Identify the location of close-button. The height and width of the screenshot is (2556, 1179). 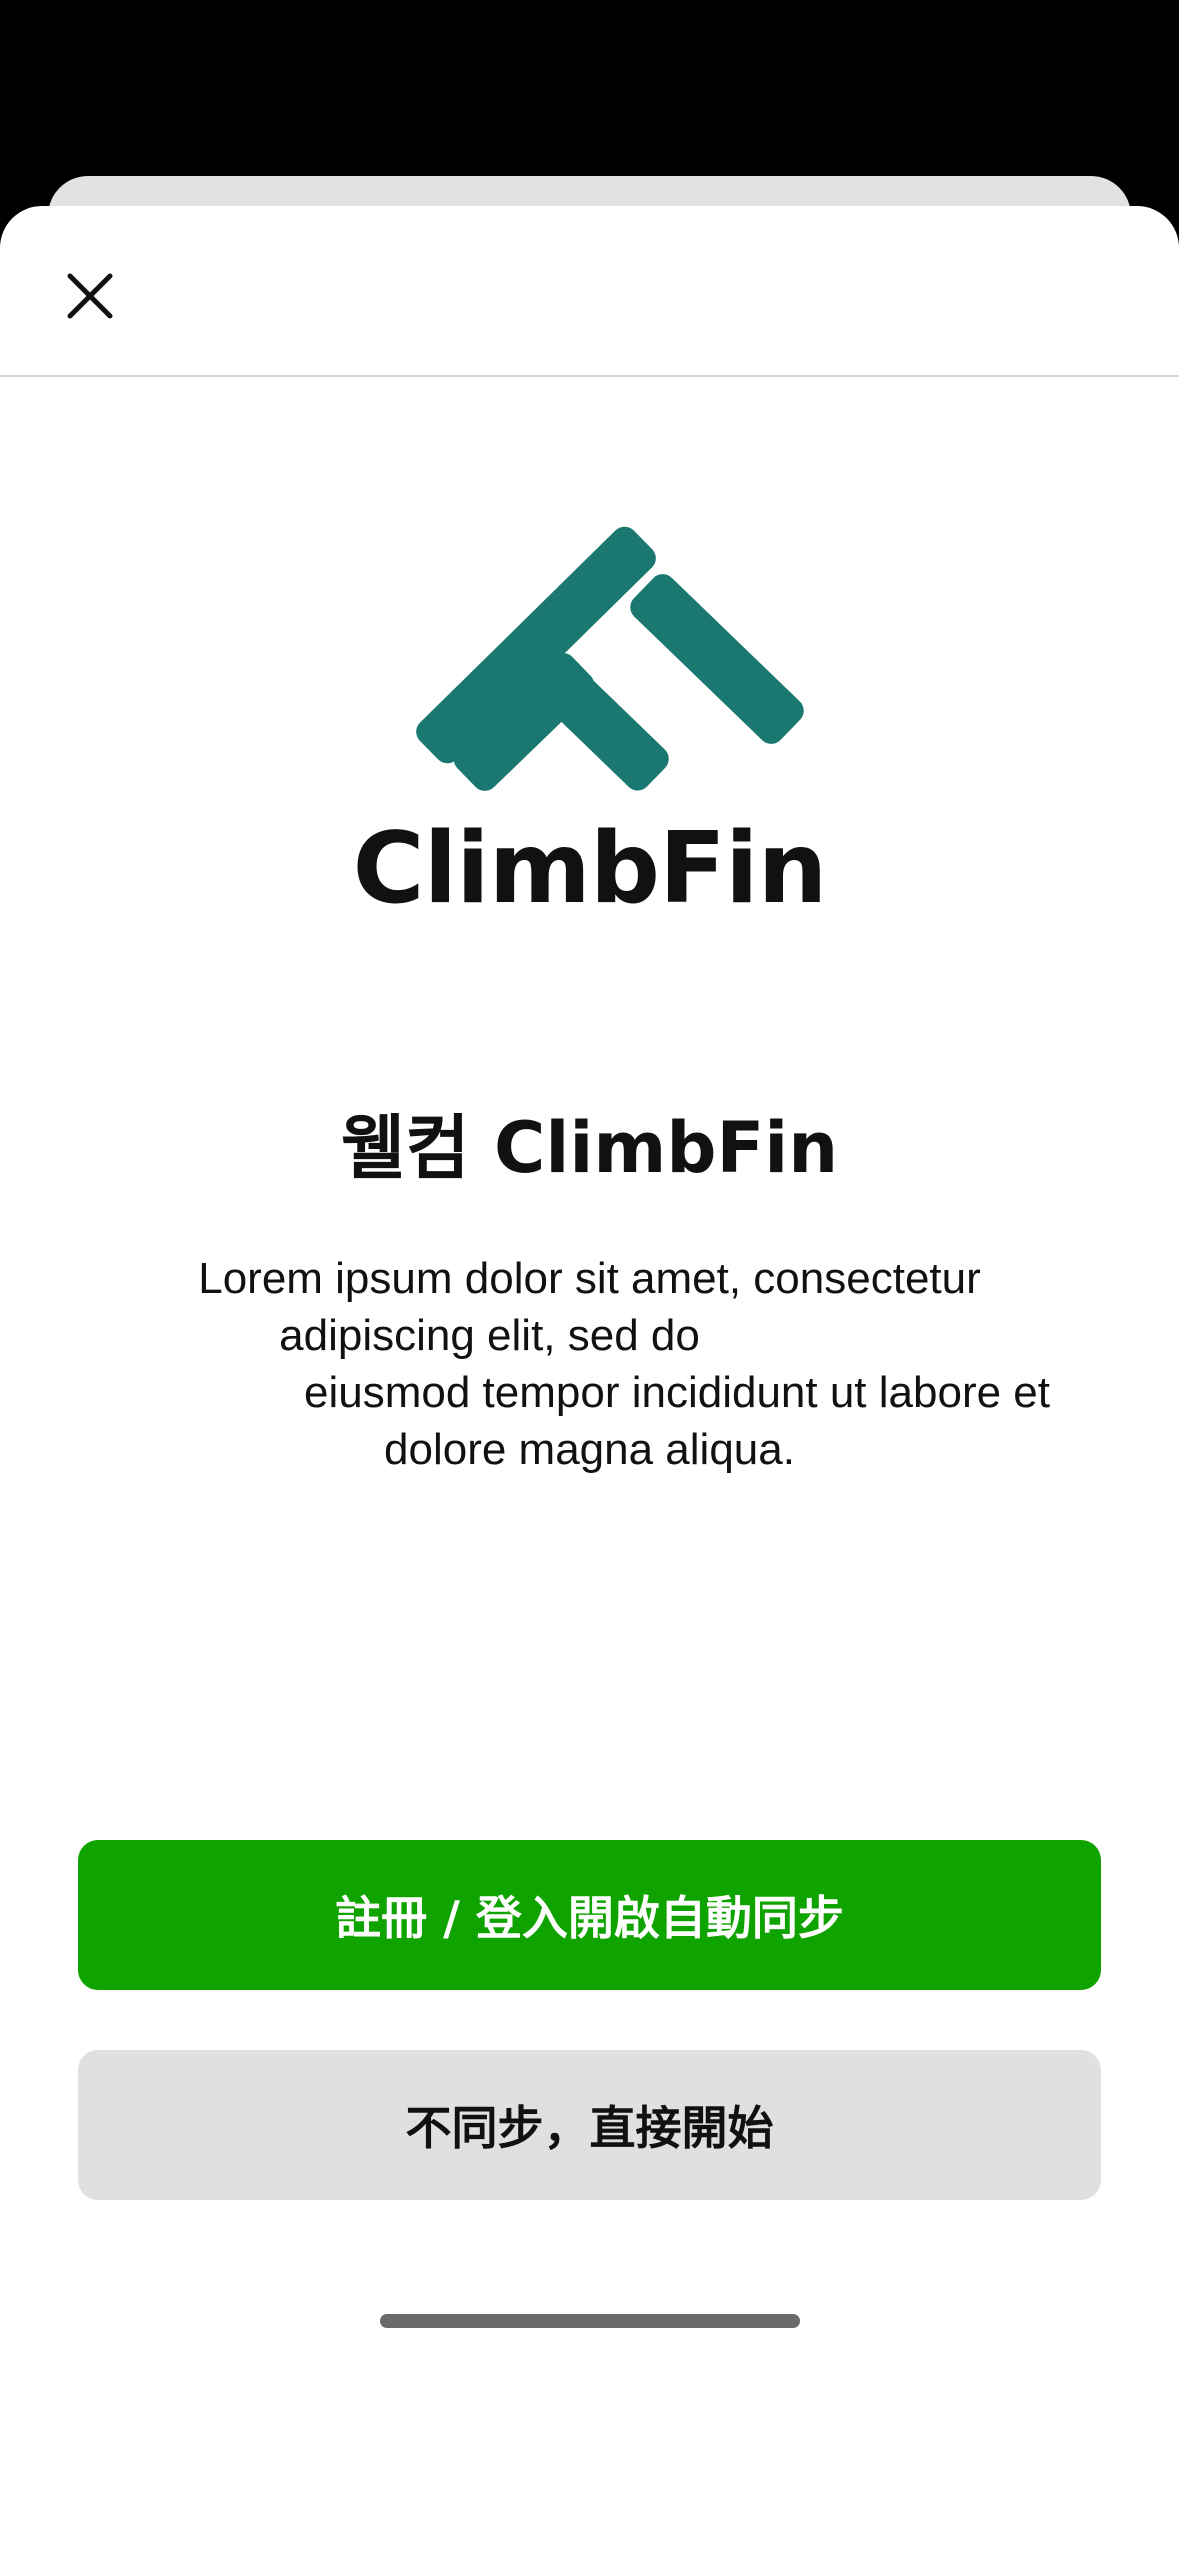
(90, 296).